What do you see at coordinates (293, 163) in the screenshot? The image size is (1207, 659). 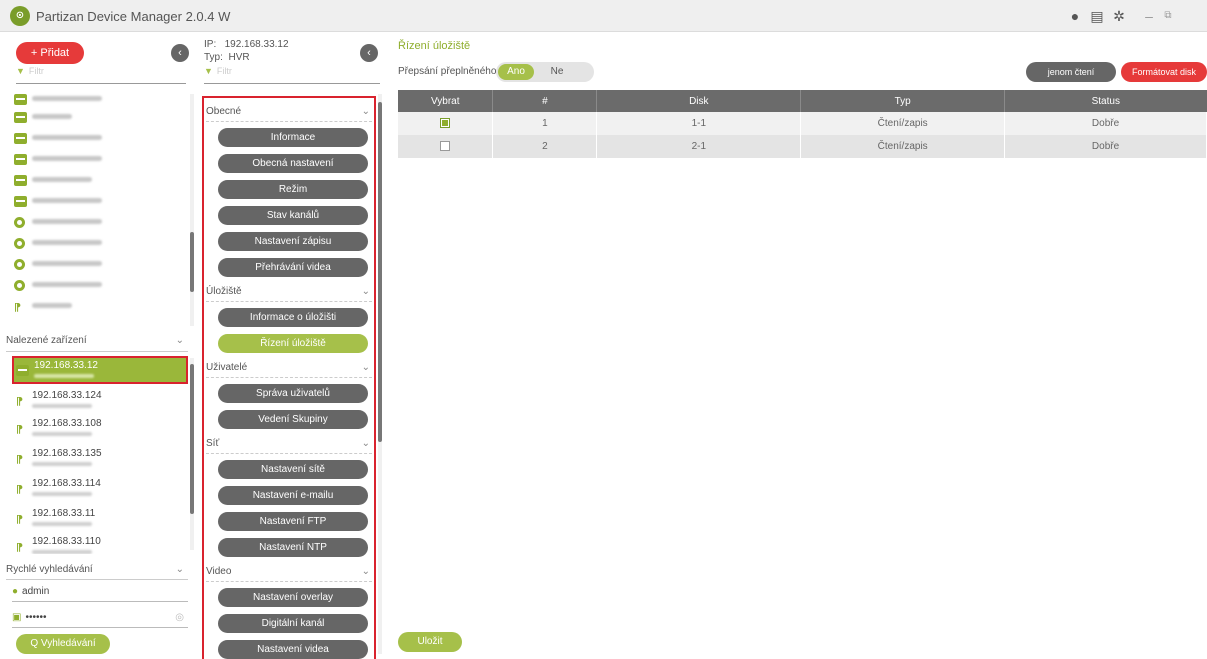 I see `menu-item-general-settings: Obecná nastavení` at bounding box center [293, 163].